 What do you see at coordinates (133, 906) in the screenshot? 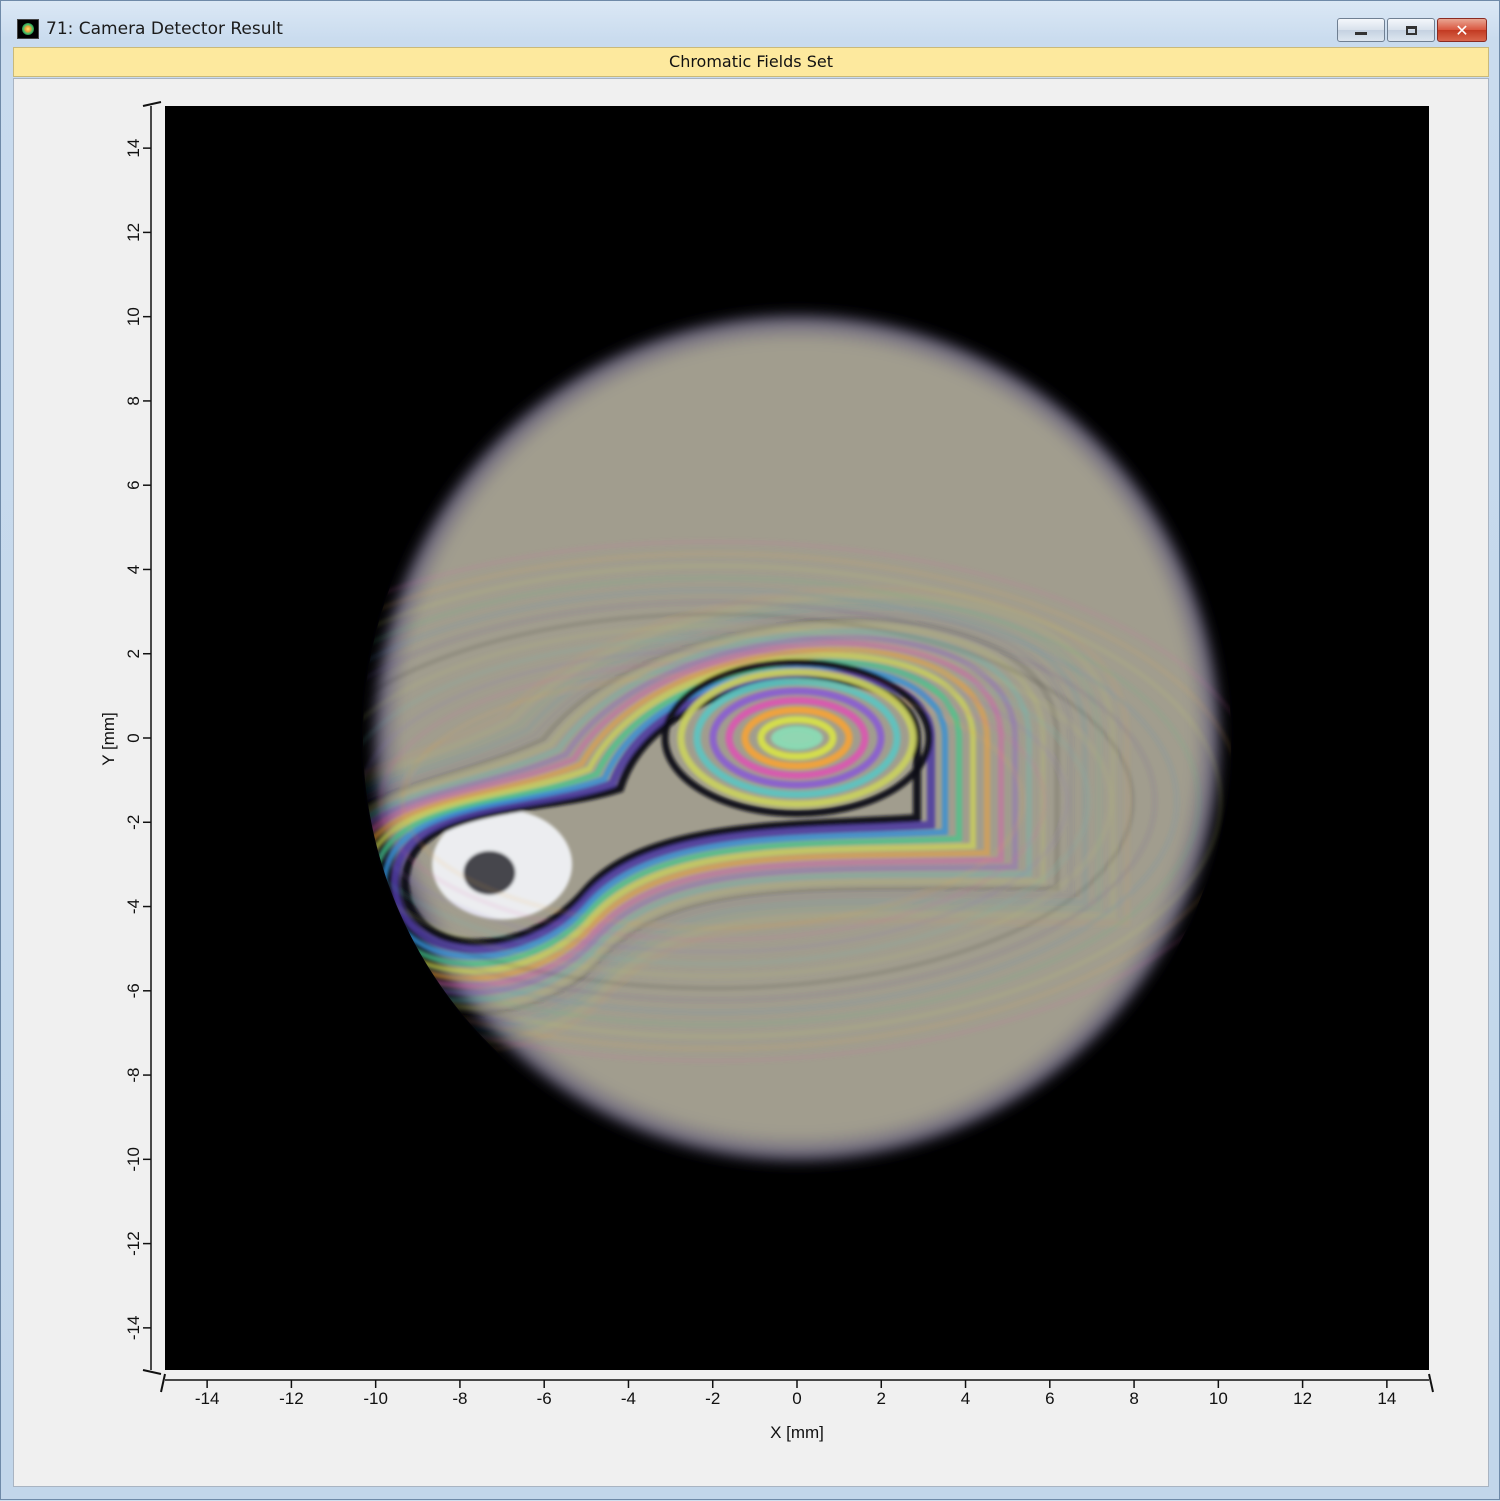
I see `y-tick-label: -4` at bounding box center [133, 906].